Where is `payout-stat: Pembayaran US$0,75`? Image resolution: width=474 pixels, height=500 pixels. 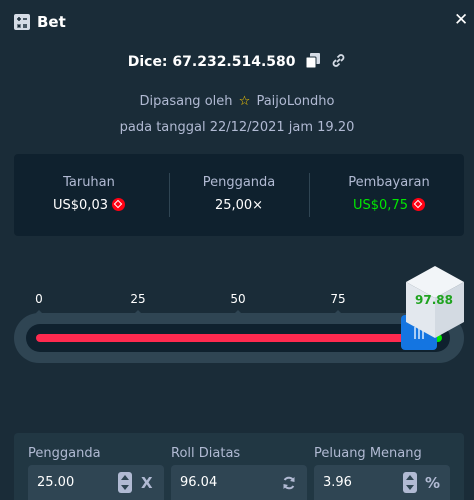 payout-stat: Pembayaran US$0,75 is located at coordinates (389, 195).